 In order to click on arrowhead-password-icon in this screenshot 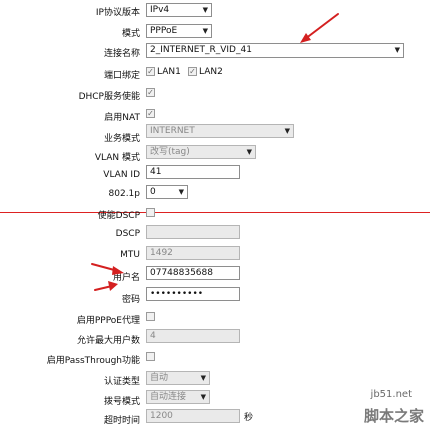, I will do `click(113, 286)`.